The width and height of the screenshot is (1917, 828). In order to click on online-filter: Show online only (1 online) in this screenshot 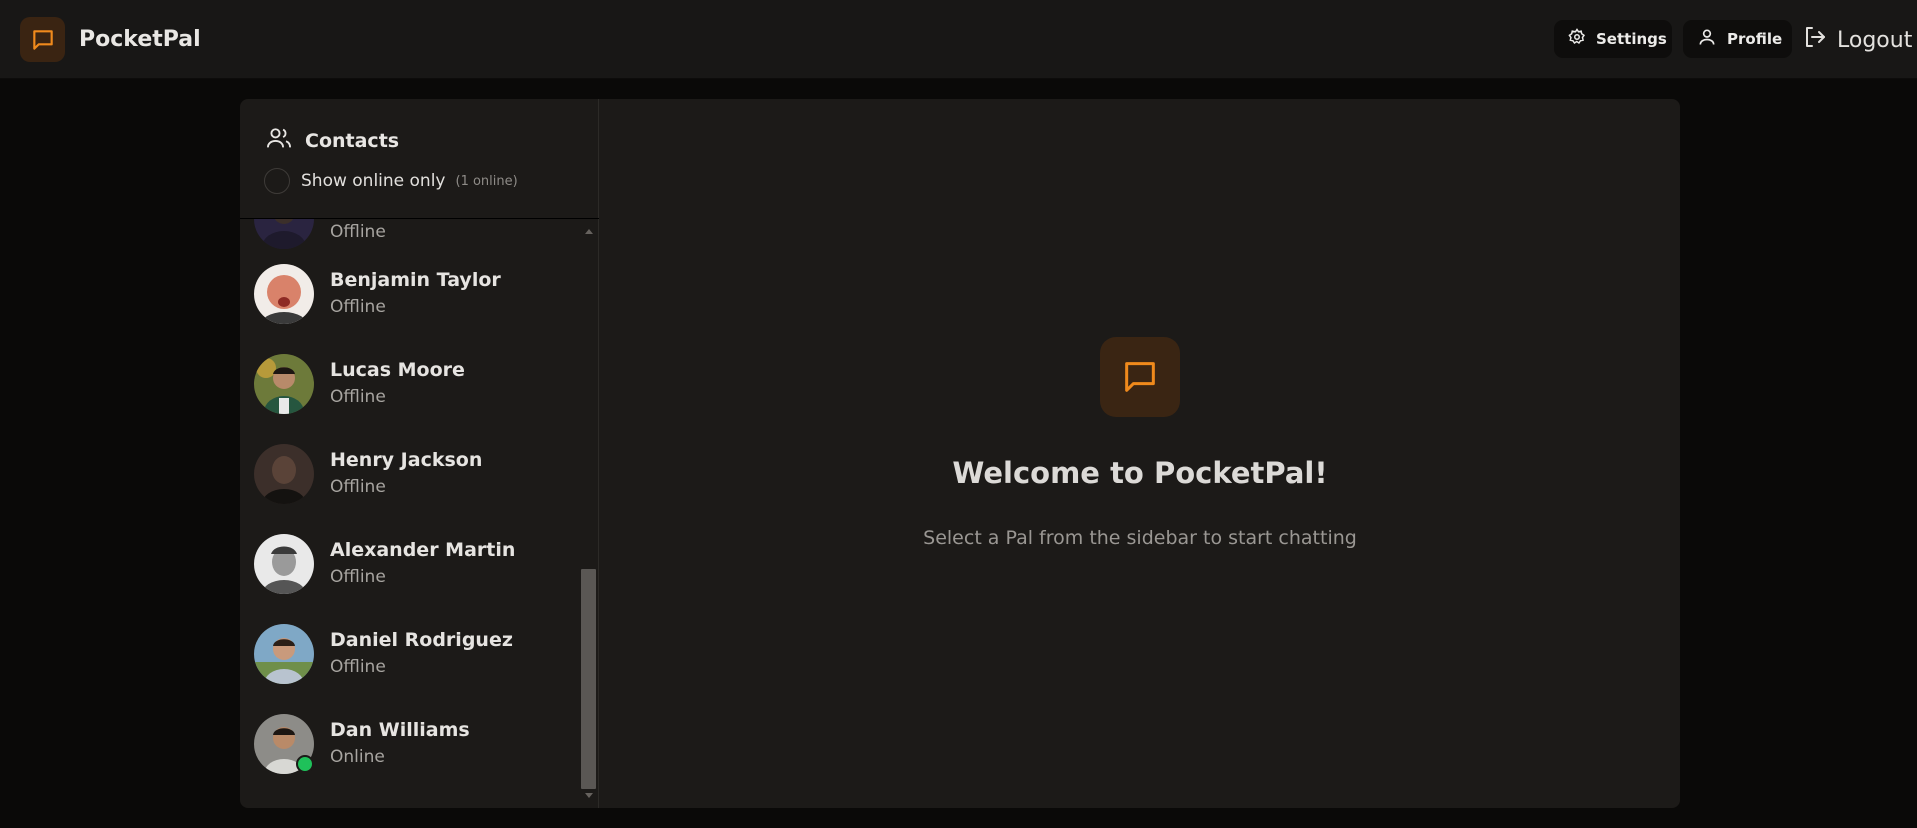, I will do `click(391, 181)`.